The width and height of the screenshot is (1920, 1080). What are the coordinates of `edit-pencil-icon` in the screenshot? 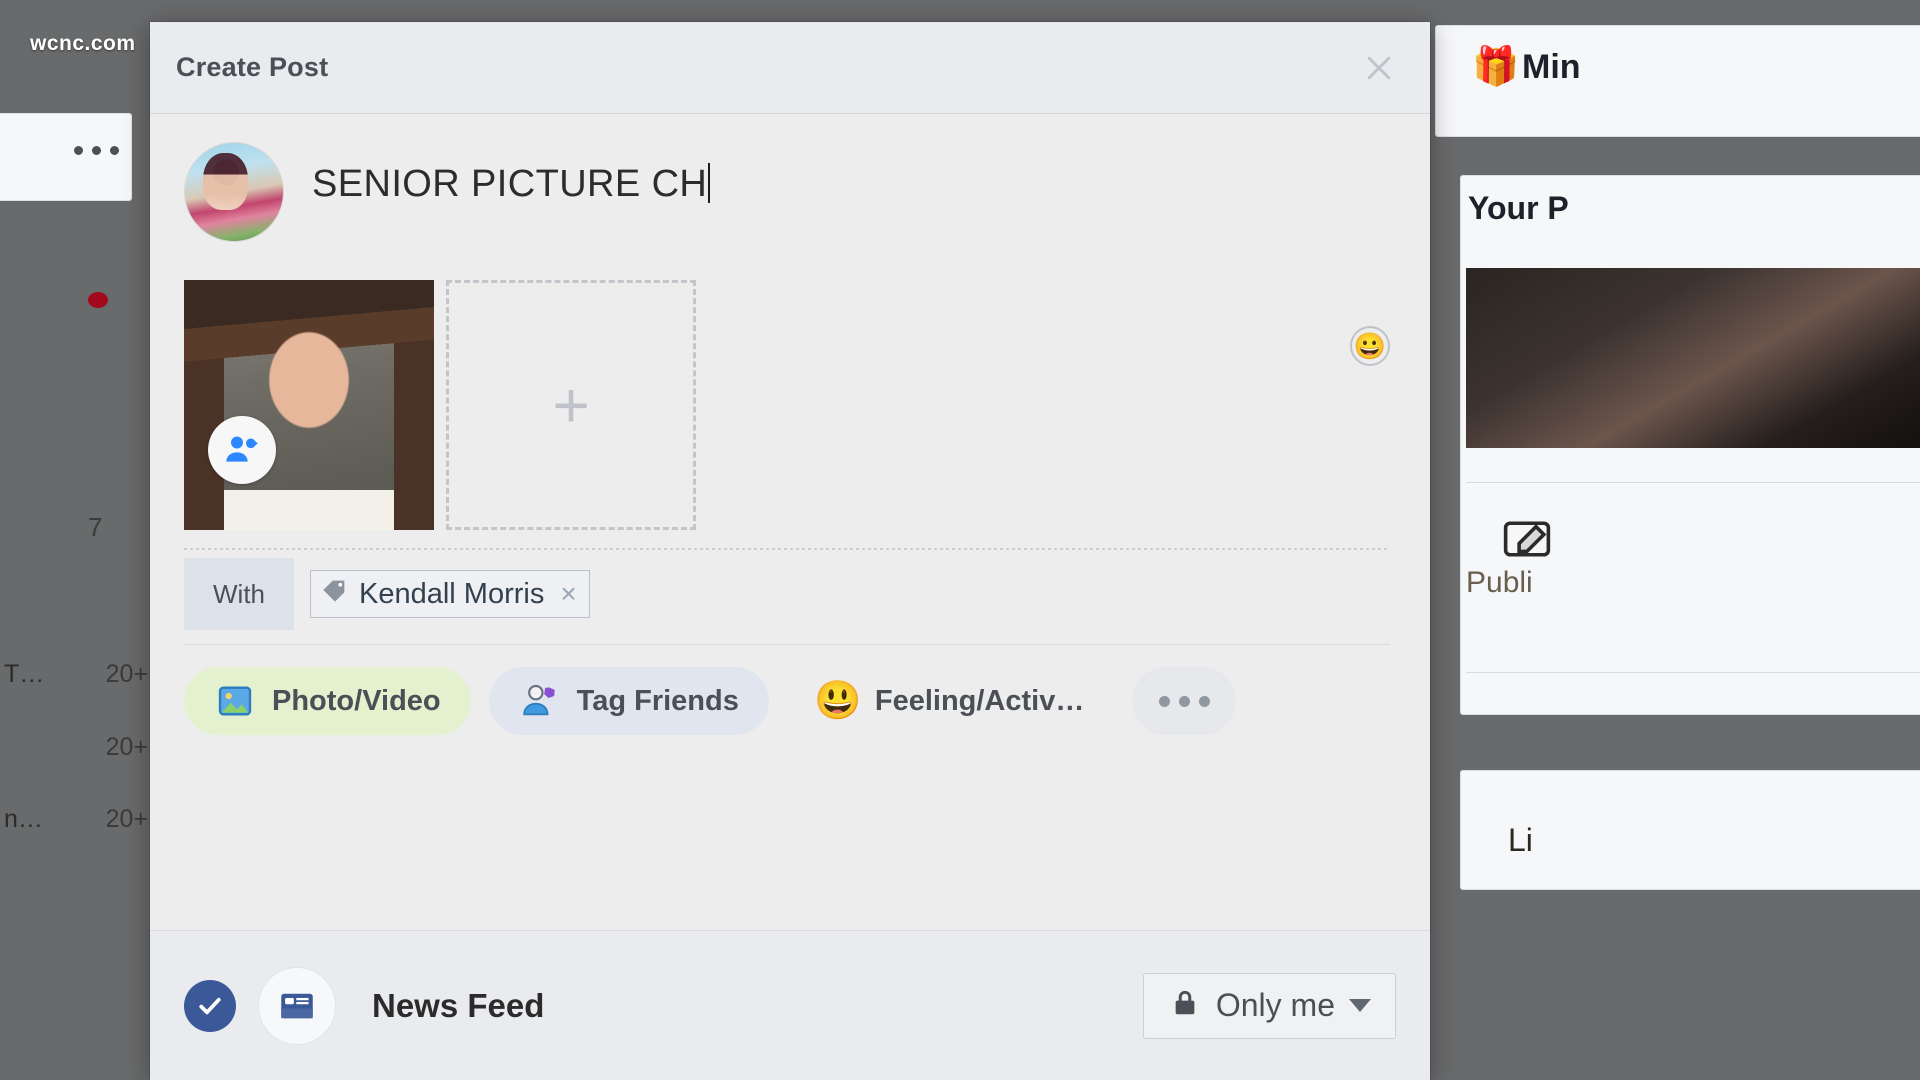 It's located at (1527, 541).